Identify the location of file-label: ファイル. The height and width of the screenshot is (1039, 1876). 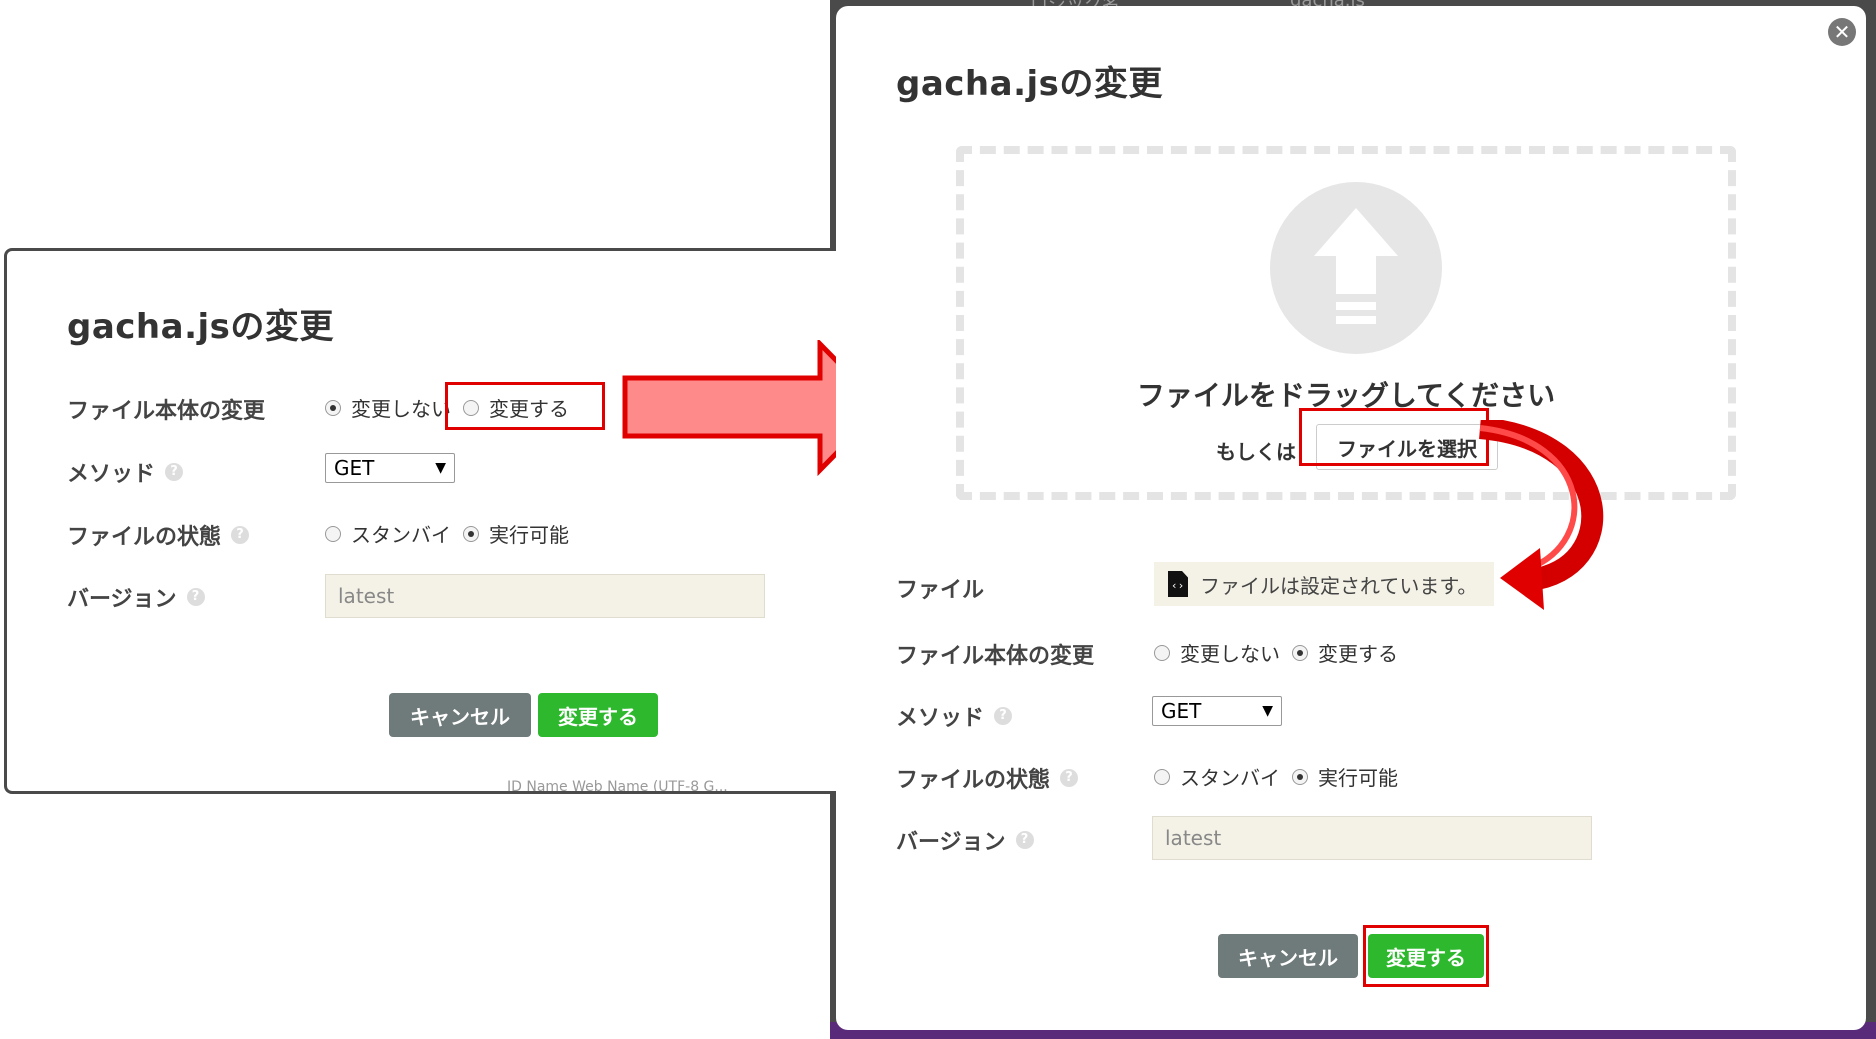
(940, 588).